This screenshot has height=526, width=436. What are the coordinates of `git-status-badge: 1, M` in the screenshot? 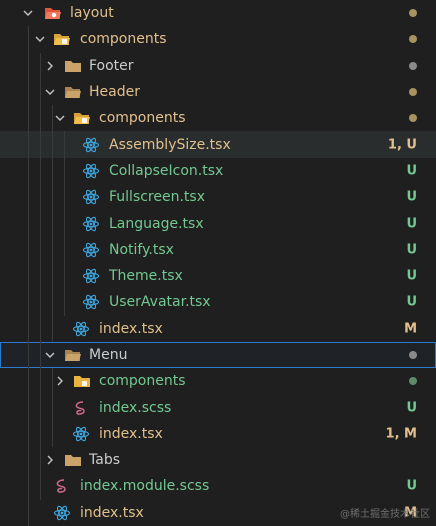 It's located at (401, 434).